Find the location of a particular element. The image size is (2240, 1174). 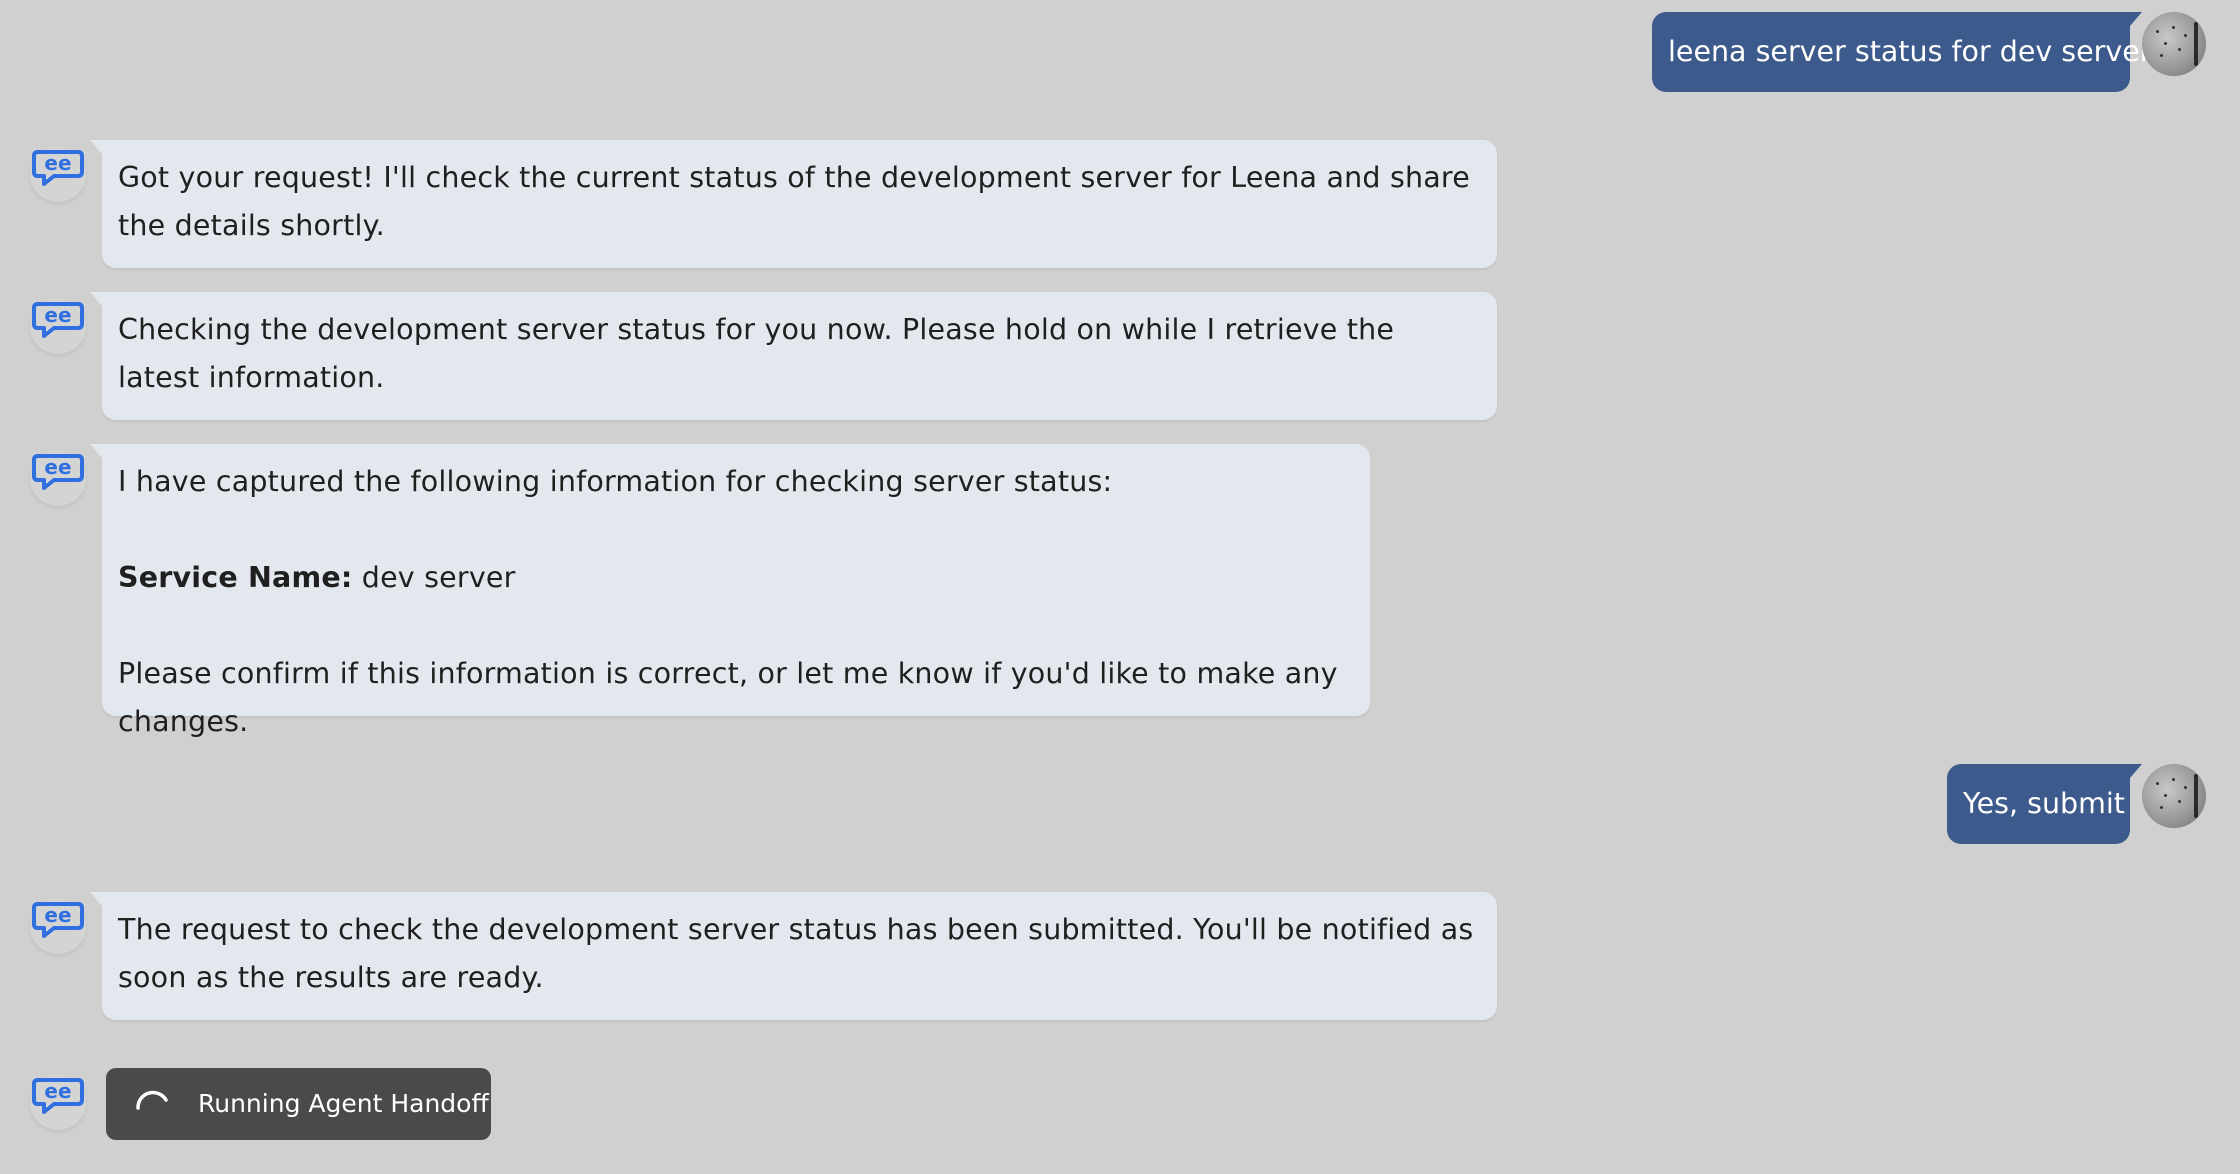

loading-spinner-icon is located at coordinates (152, 1100).